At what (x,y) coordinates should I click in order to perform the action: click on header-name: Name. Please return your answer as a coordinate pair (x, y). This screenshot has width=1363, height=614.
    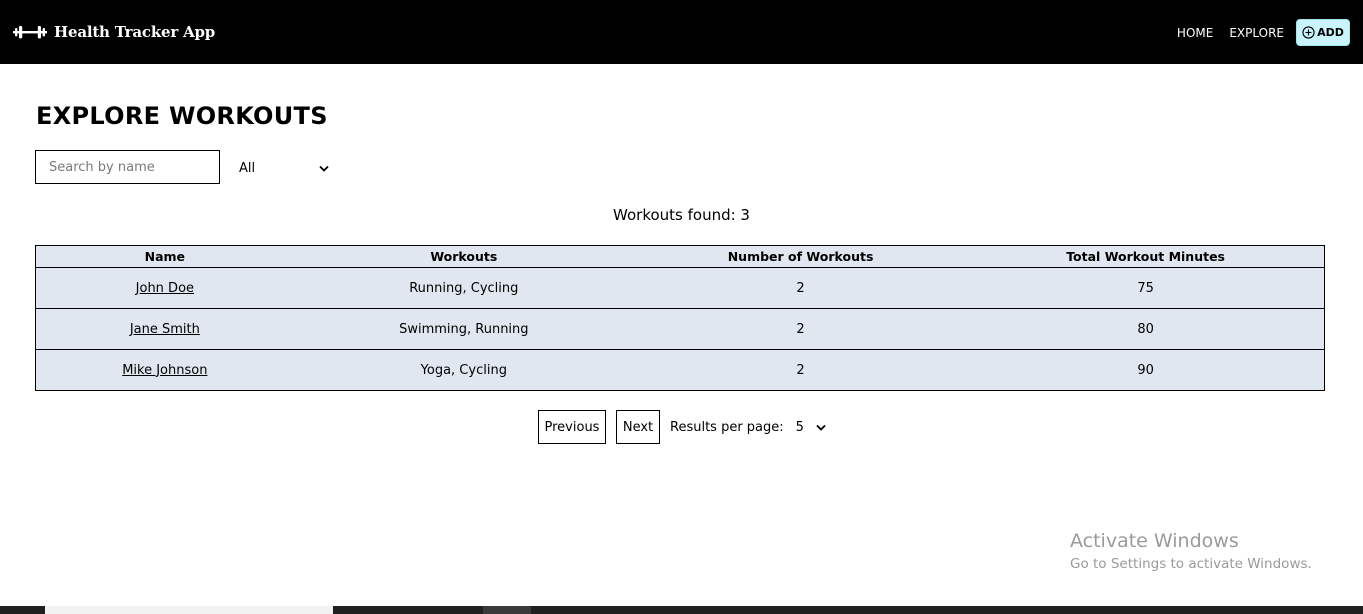
    Looking at the image, I should click on (165, 256).